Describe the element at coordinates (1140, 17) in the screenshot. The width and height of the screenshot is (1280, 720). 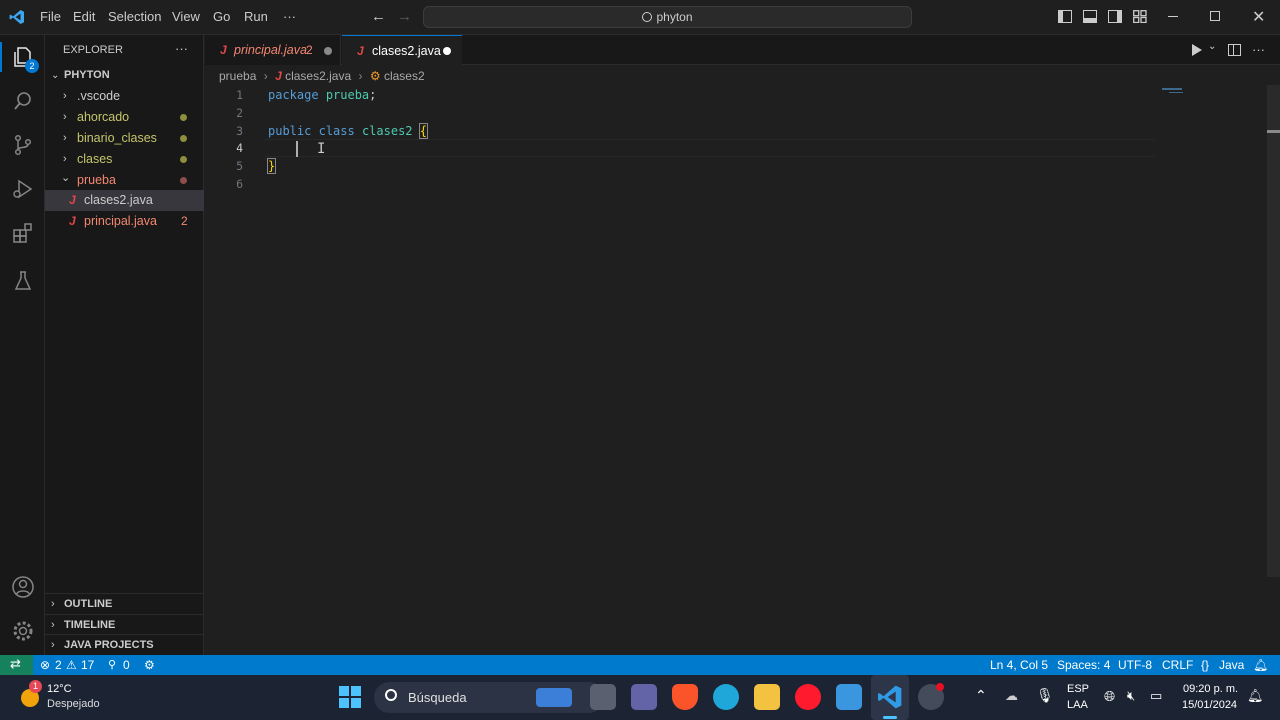
I see `customize-layout-icon` at that location.